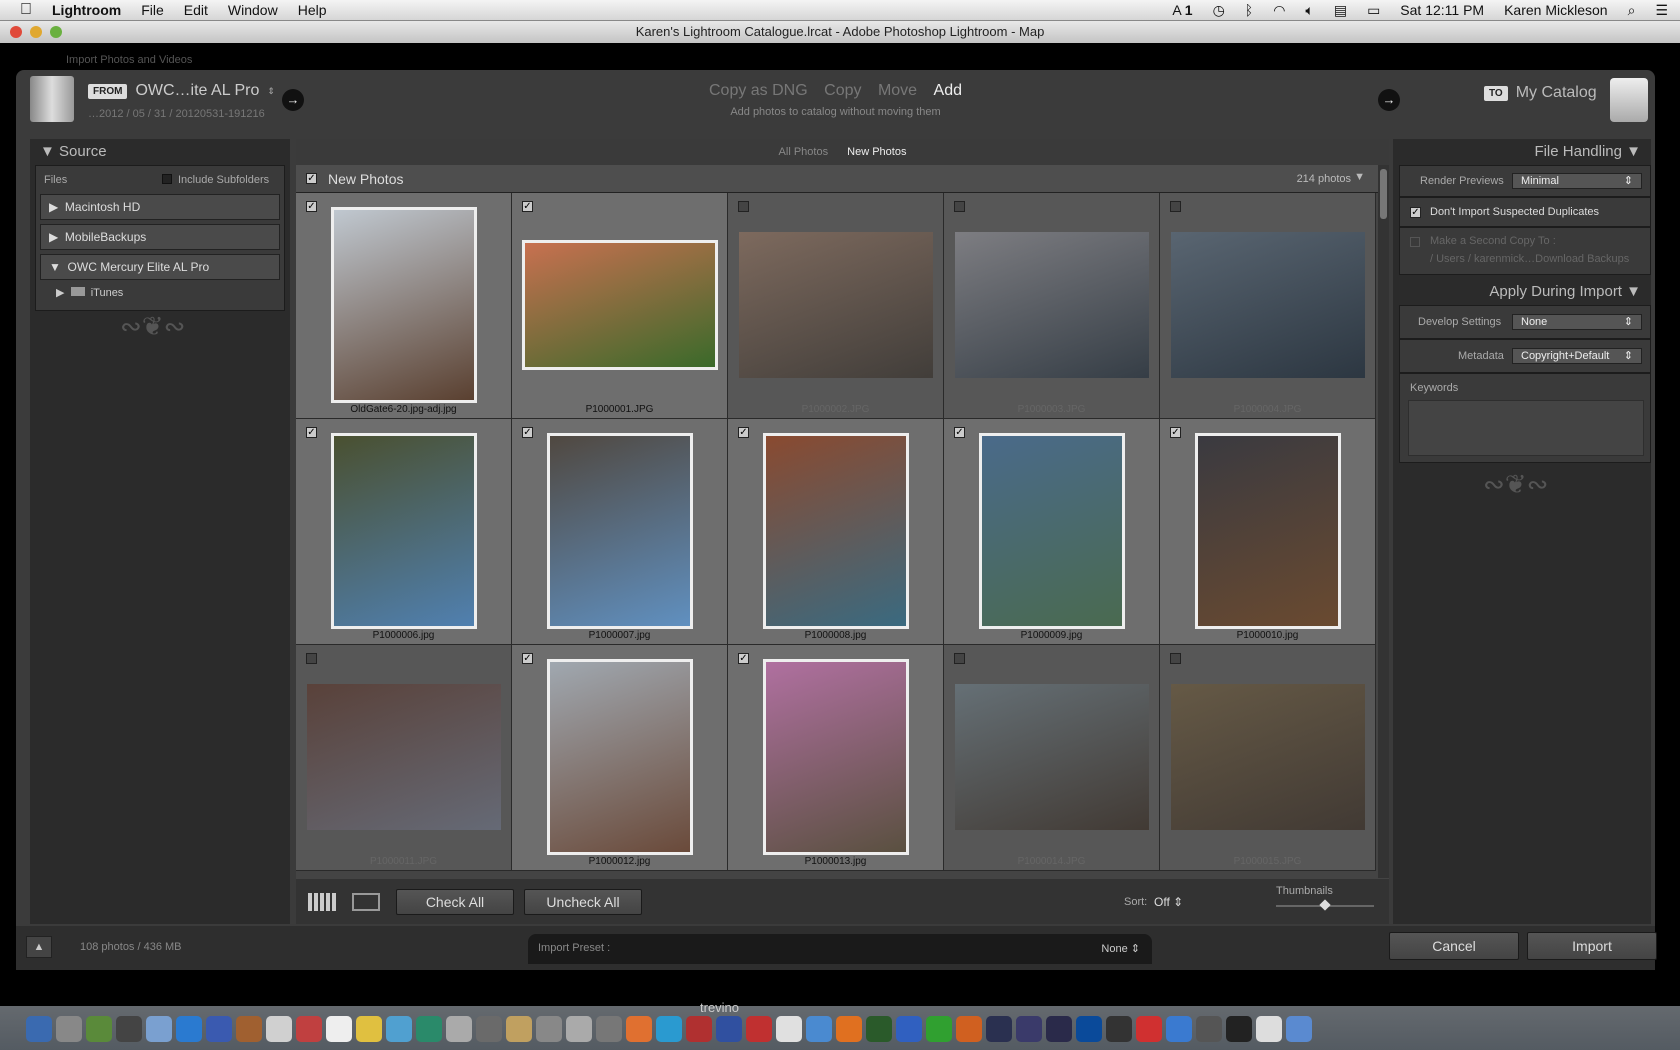  I want to click on photo-cell: ✓ P1000007.jpg, so click(620, 532).